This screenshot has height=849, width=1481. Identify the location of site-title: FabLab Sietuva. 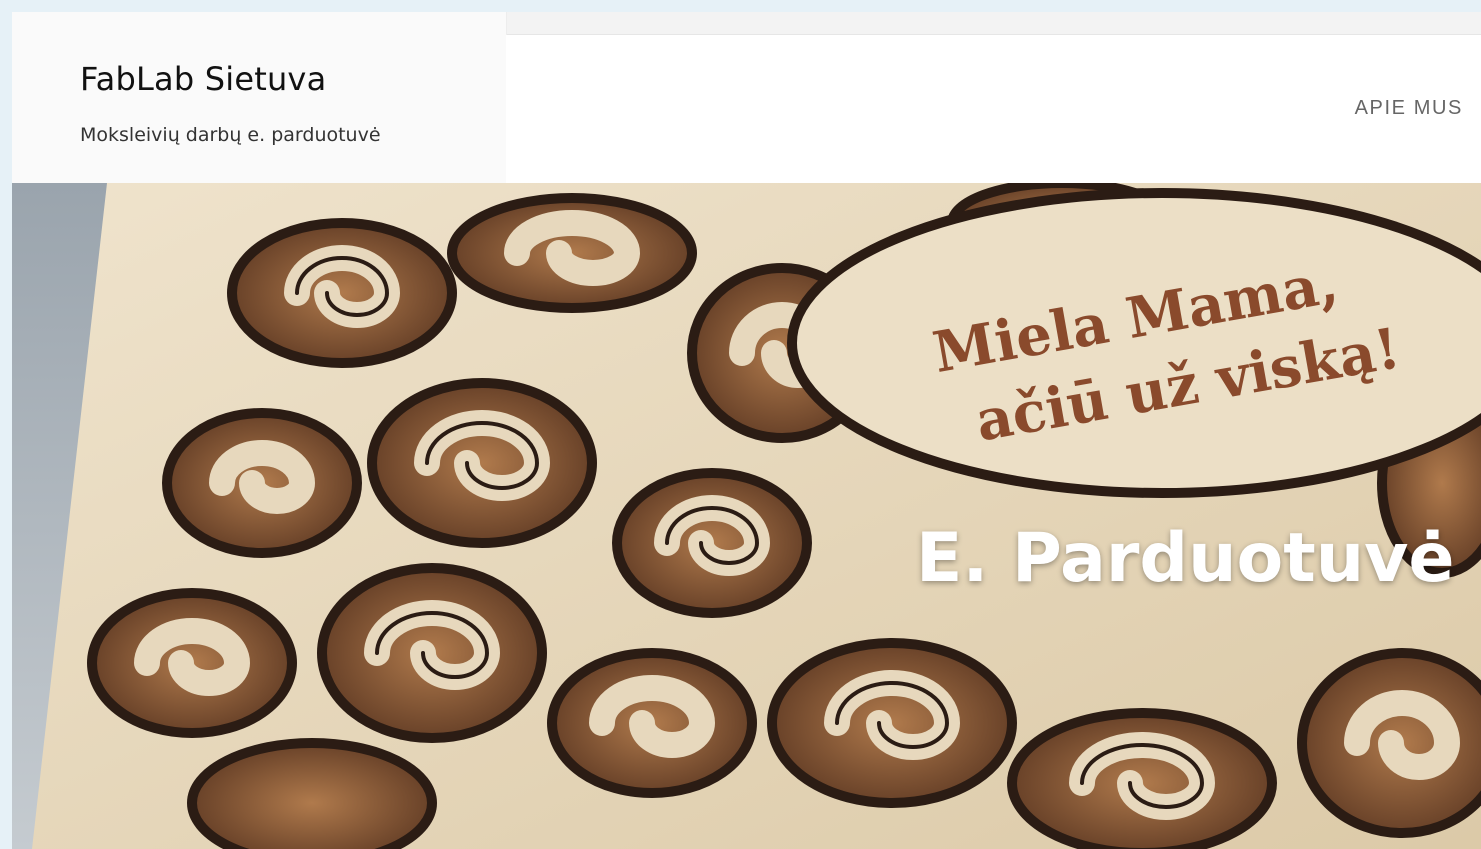
(203, 79).